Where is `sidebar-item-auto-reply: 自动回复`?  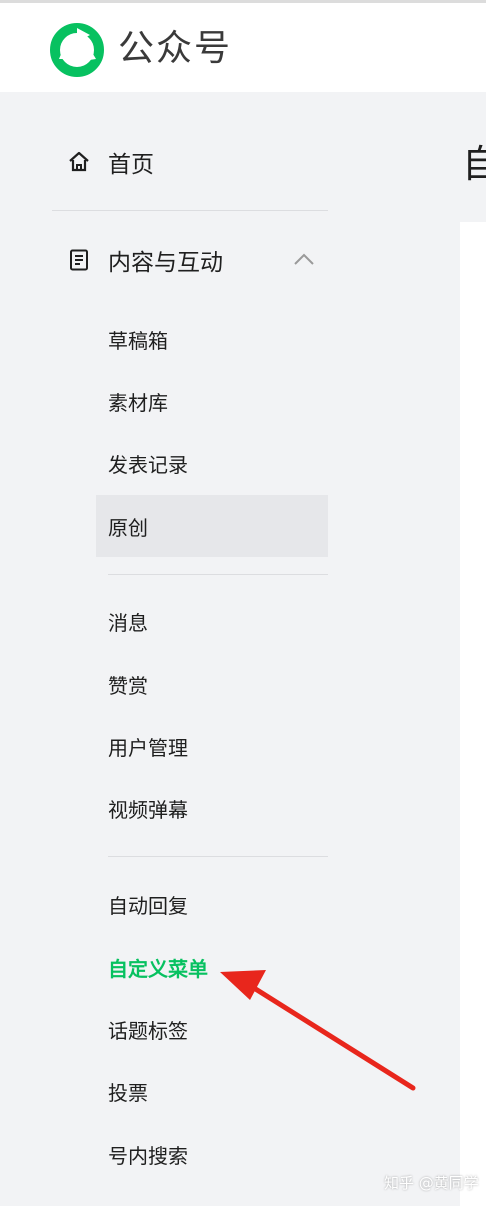
sidebar-item-auto-reply: 自动回复 is located at coordinates (212, 904).